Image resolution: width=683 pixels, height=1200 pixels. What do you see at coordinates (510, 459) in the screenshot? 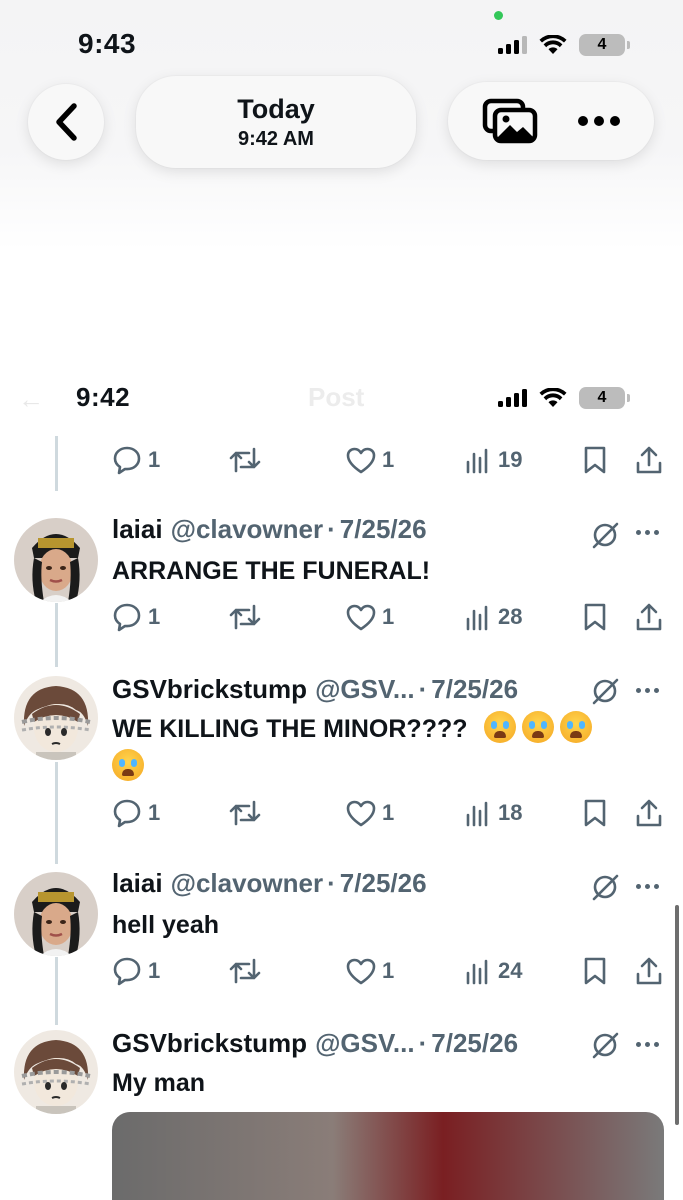
I see `view-count: 19` at bounding box center [510, 459].